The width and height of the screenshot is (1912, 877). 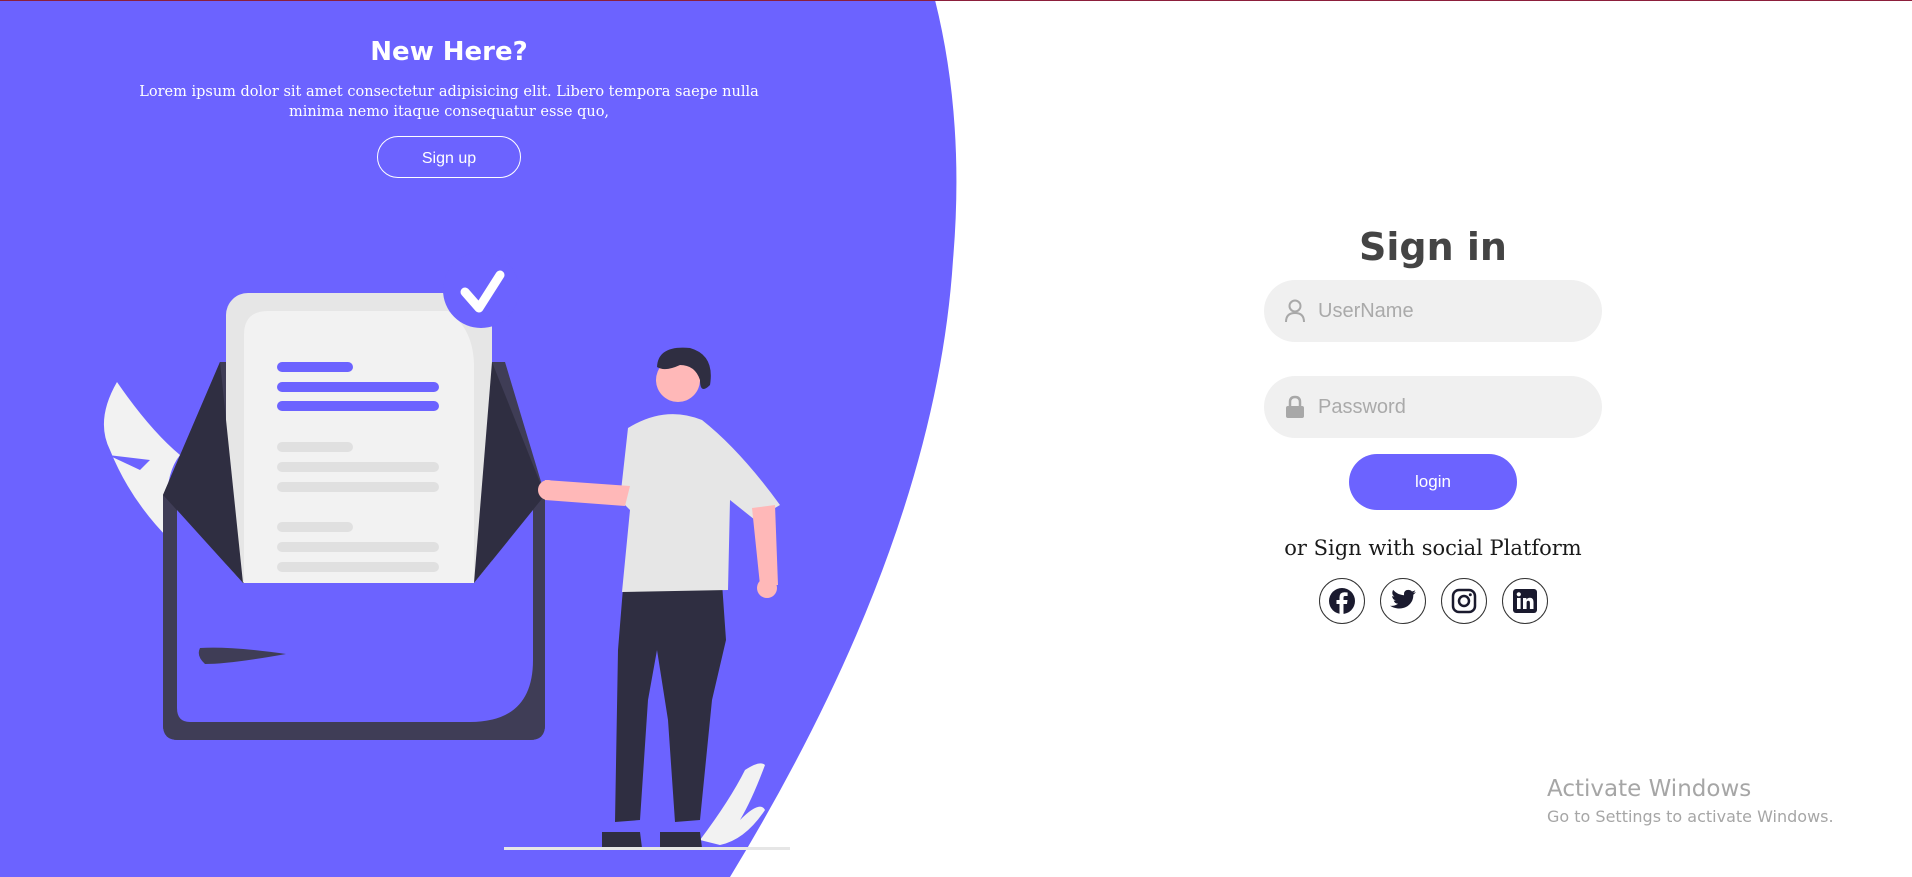 What do you see at coordinates (1402, 601) in the screenshot?
I see `twitter-icon` at bounding box center [1402, 601].